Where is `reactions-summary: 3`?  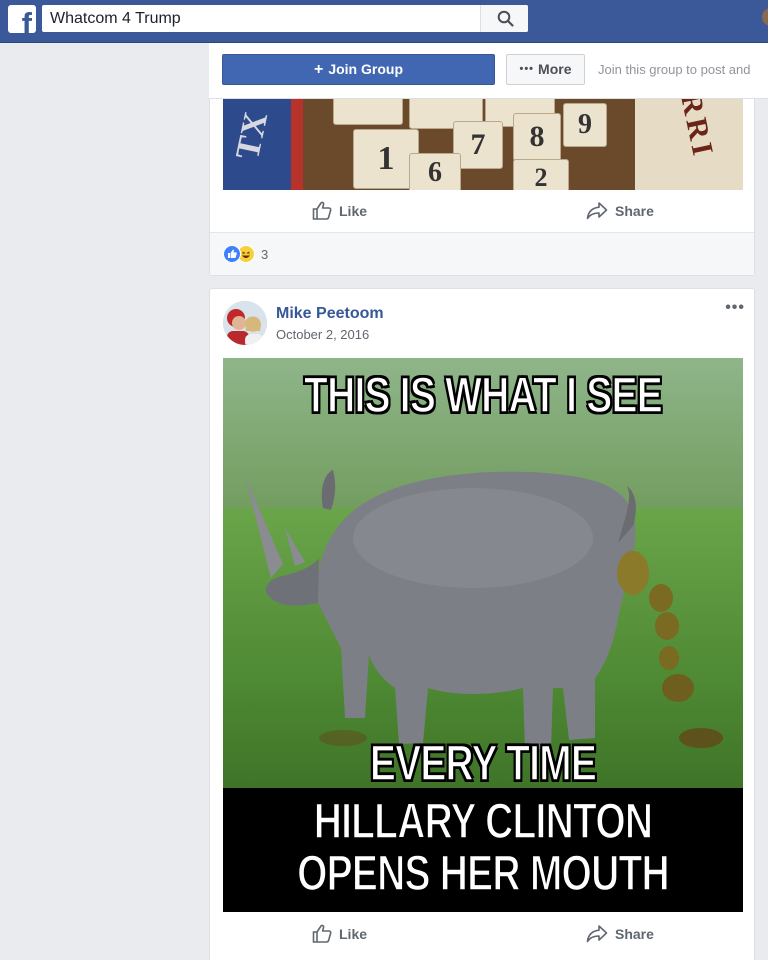
reactions-summary: 3 is located at coordinates (482, 253).